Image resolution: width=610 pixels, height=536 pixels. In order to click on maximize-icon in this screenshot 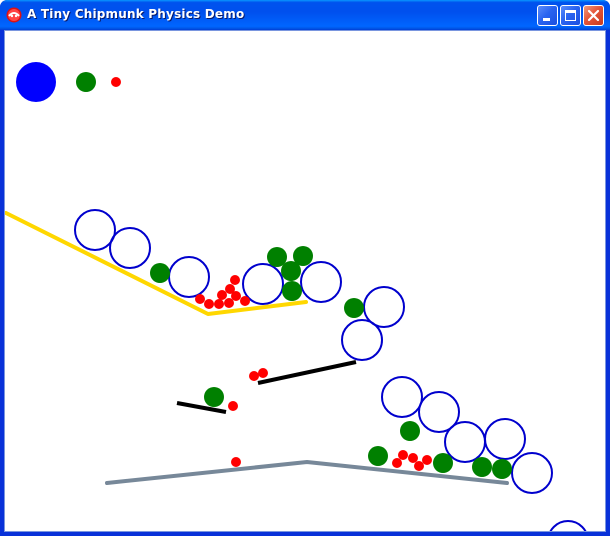, I will do `click(570, 15)`.